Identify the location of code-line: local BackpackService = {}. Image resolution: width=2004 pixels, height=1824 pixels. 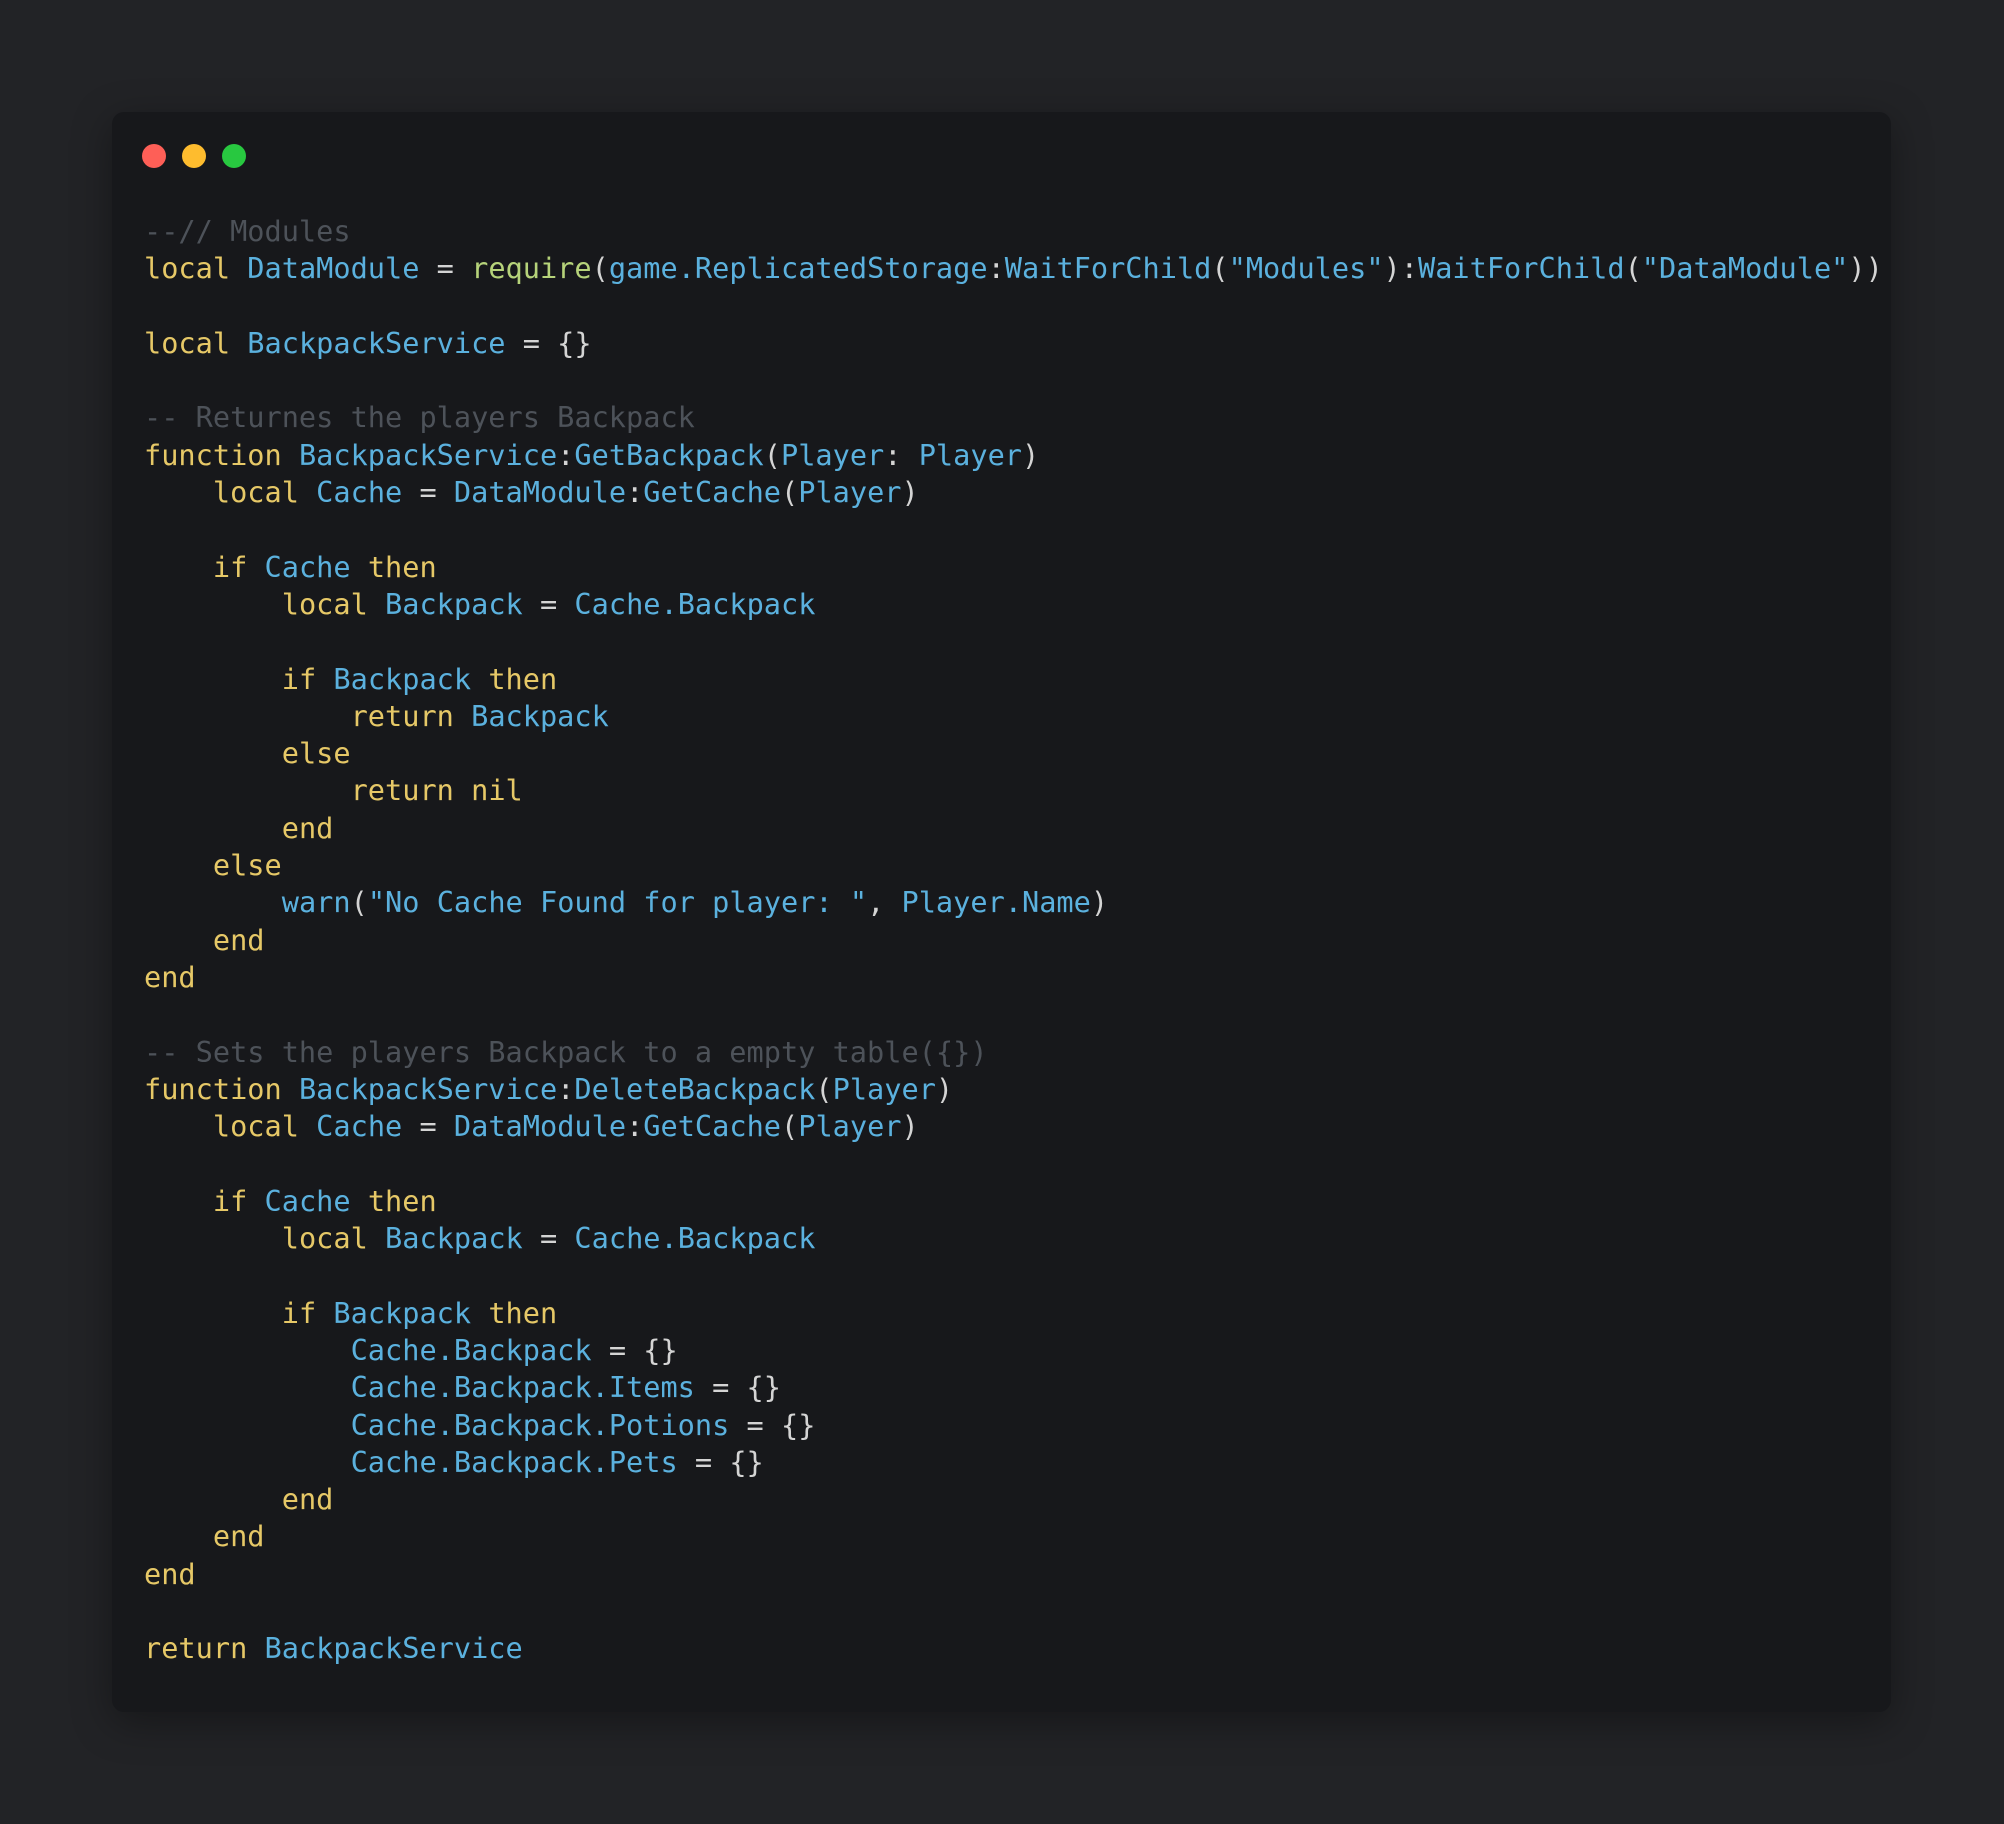
(1013, 343).